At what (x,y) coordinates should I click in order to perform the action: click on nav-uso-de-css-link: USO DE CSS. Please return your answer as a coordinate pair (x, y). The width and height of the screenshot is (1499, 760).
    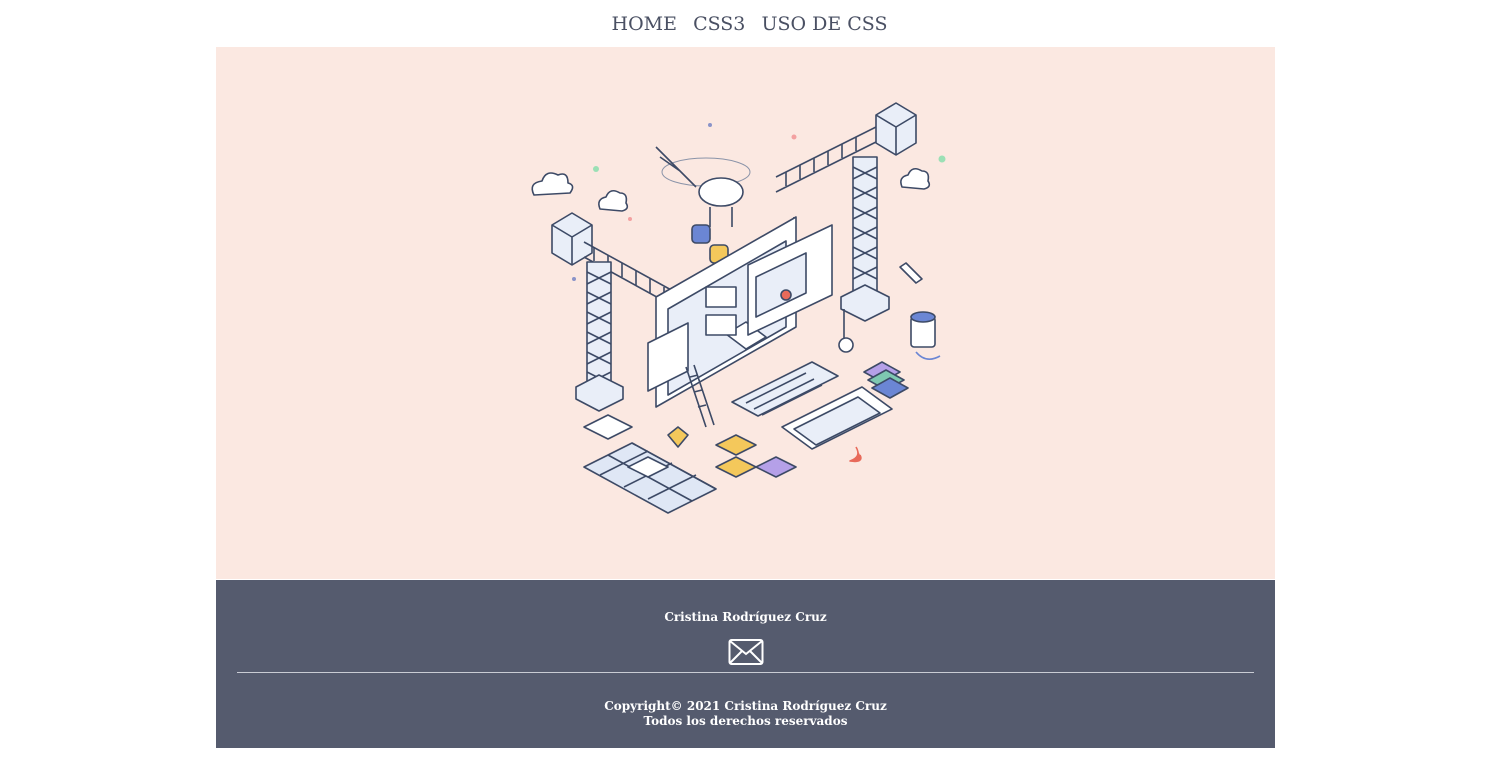
    Looking at the image, I should click on (824, 24).